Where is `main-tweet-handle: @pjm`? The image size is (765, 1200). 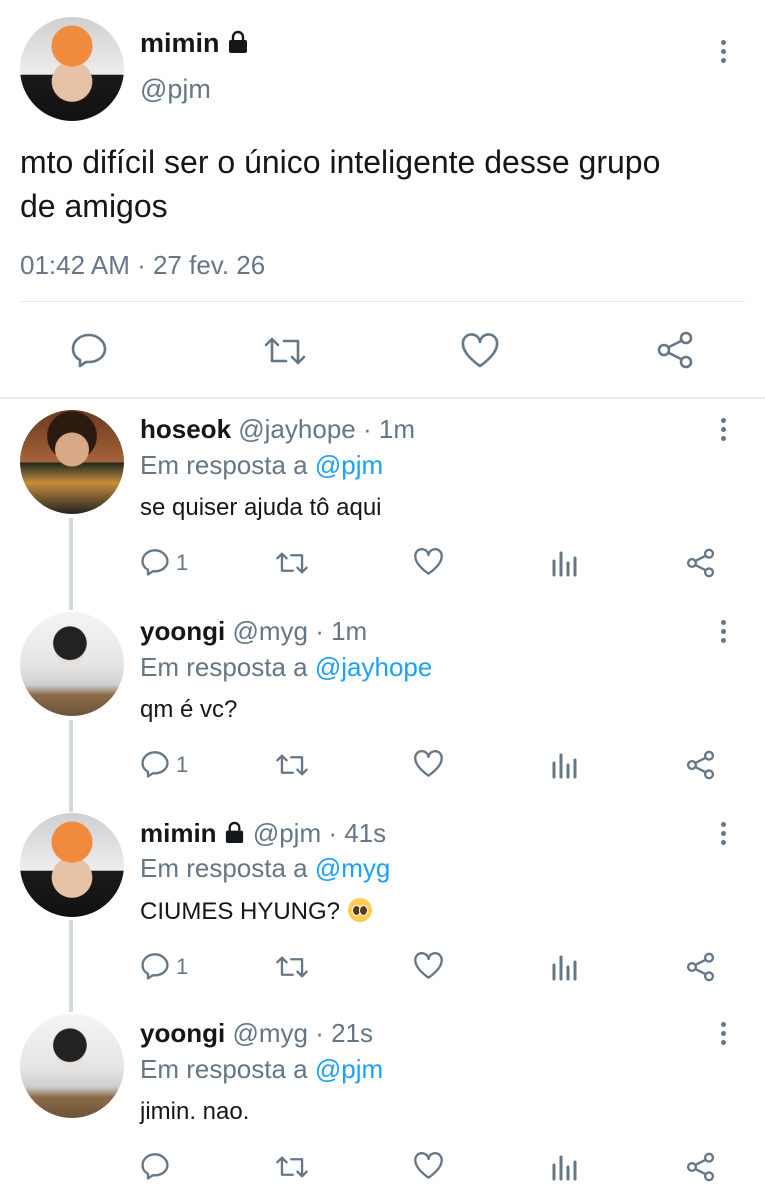
main-tweet-handle: @pjm is located at coordinates (175, 89).